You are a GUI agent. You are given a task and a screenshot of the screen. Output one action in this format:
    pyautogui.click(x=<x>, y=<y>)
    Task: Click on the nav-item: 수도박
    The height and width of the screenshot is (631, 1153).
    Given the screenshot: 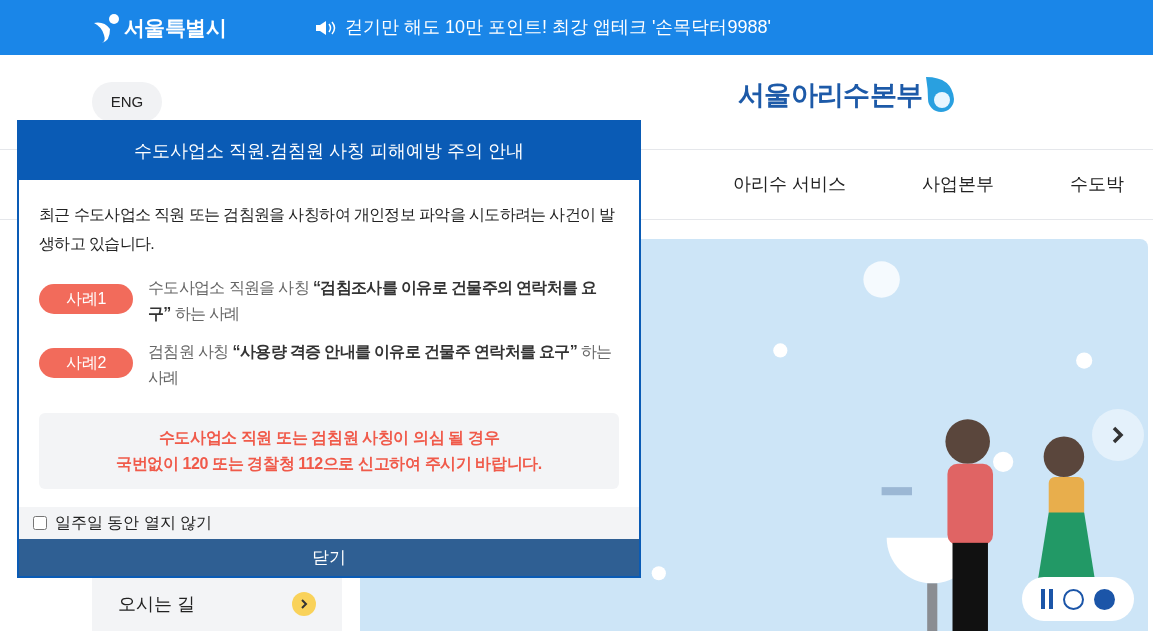 What is the action you would take?
    pyautogui.click(x=1097, y=184)
    